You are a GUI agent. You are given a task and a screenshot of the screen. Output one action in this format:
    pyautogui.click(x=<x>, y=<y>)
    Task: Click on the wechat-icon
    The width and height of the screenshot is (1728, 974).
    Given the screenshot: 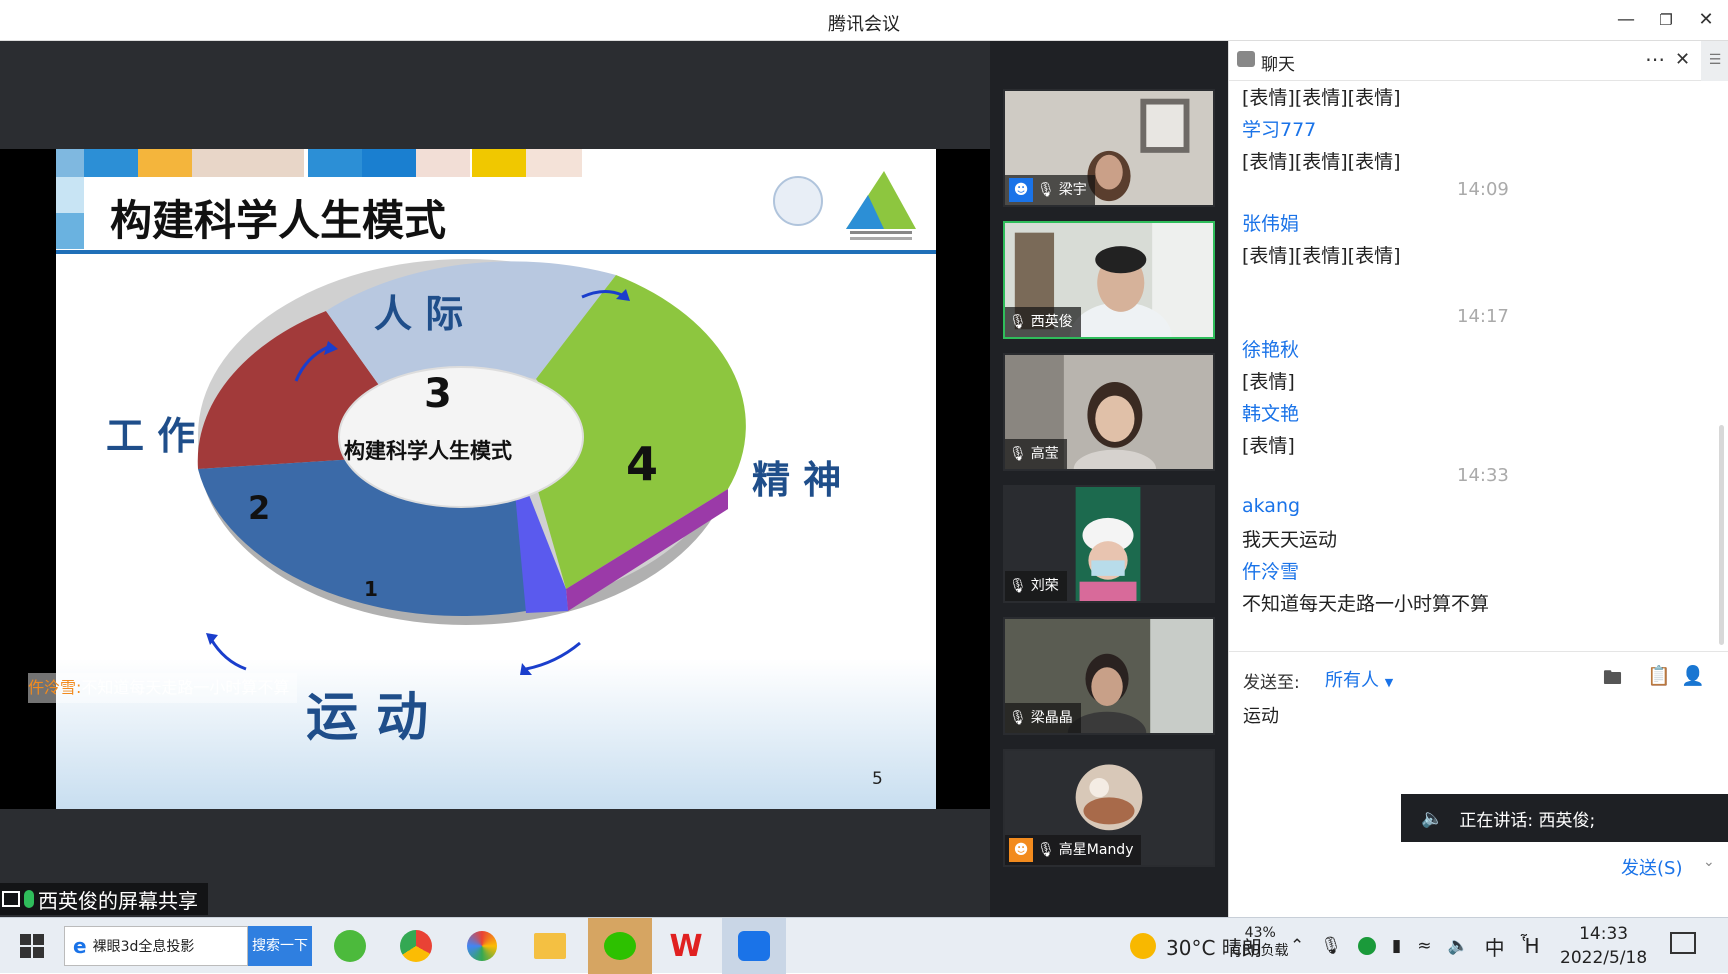 What is the action you would take?
    pyautogui.click(x=620, y=946)
    